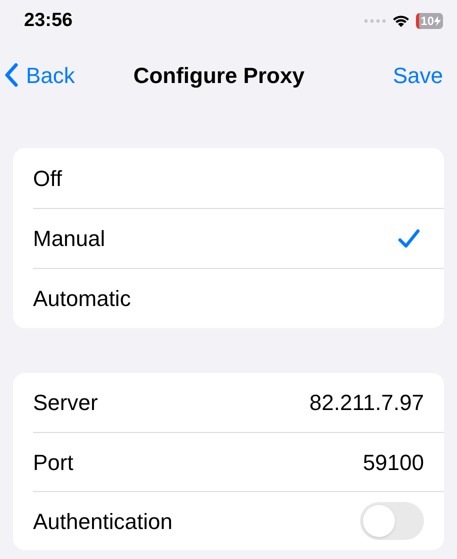 This screenshot has height=559, width=457. What do you see at coordinates (238, 238) in the screenshot?
I see `mode-option: Manual` at bounding box center [238, 238].